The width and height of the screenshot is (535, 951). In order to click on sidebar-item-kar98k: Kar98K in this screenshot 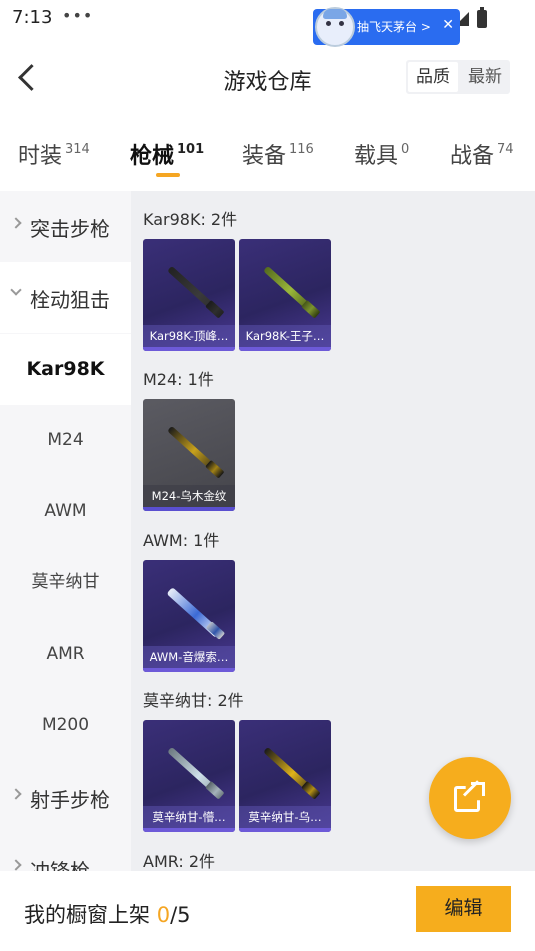, I will do `click(65, 369)`.